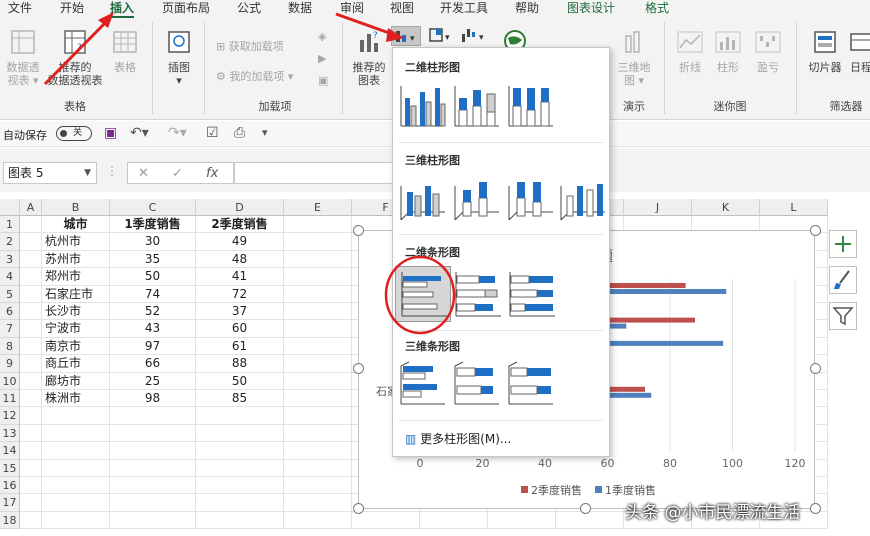 This screenshot has height=536, width=870. What do you see at coordinates (395, 35) in the screenshot?
I see `annotation-arrow-head` at bounding box center [395, 35].